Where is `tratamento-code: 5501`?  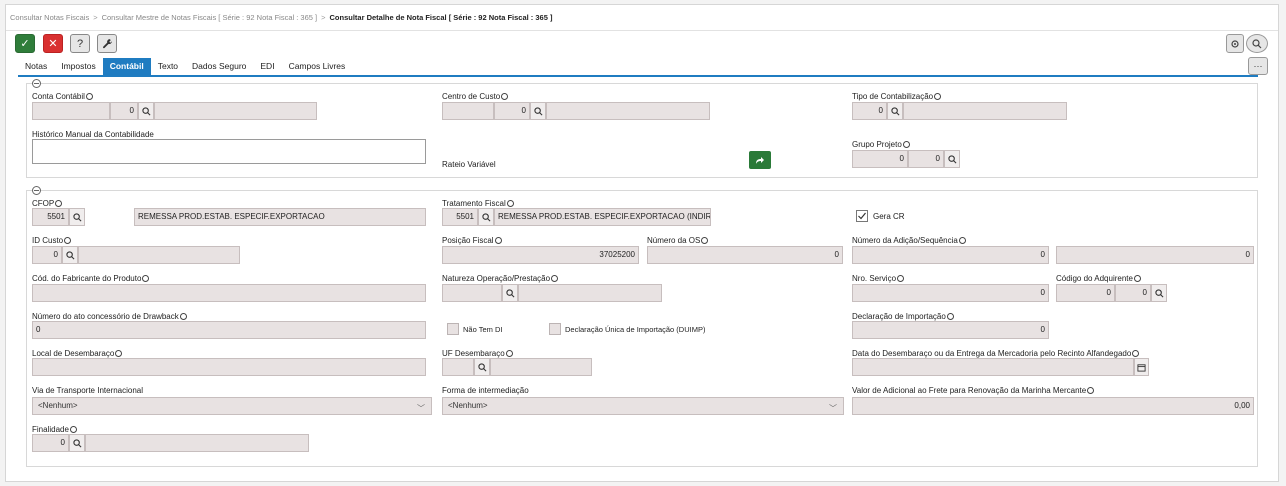 tratamento-code: 5501 is located at coordinates (460, 217).